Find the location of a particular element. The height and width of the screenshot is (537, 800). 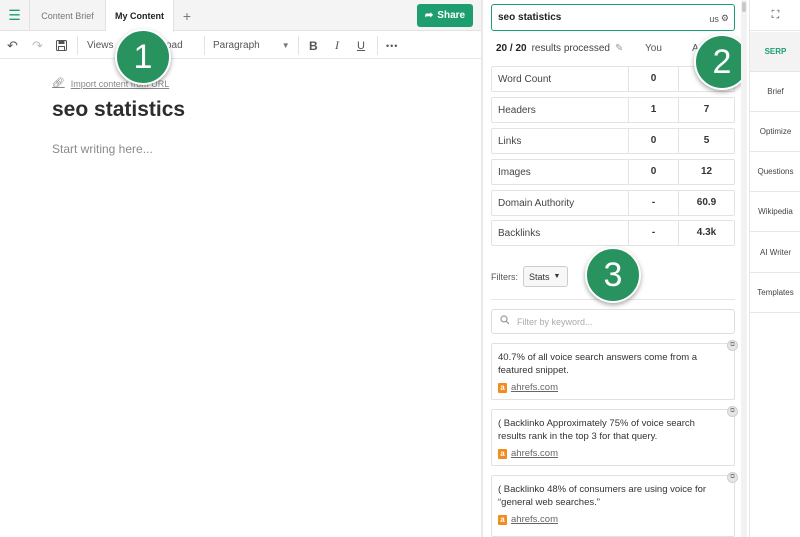

stat-name: Domain Authority is located at coordinates (536, 203).